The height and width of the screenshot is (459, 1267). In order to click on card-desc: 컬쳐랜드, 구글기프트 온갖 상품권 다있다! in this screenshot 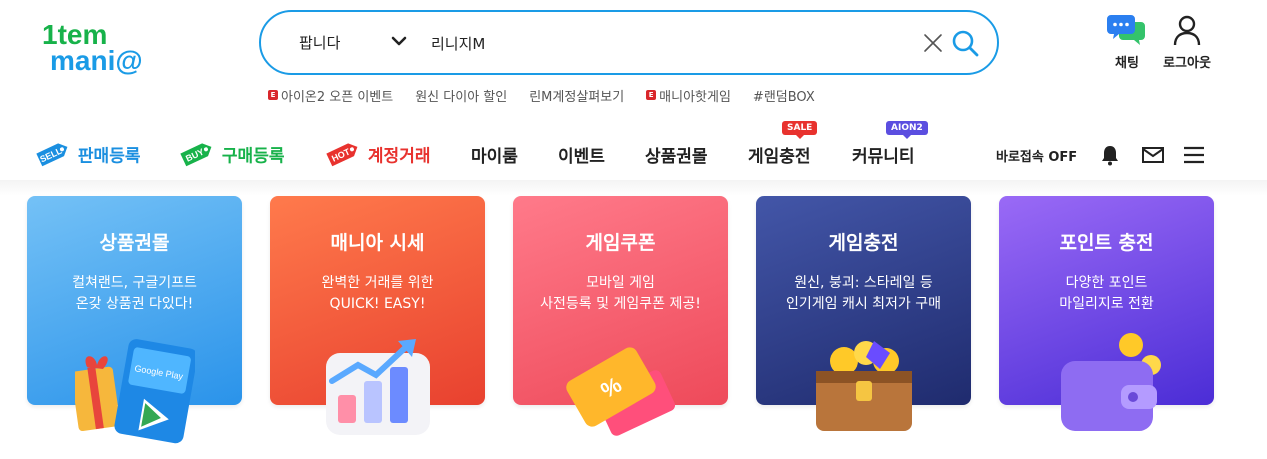, I will do `click(134, 294)`.